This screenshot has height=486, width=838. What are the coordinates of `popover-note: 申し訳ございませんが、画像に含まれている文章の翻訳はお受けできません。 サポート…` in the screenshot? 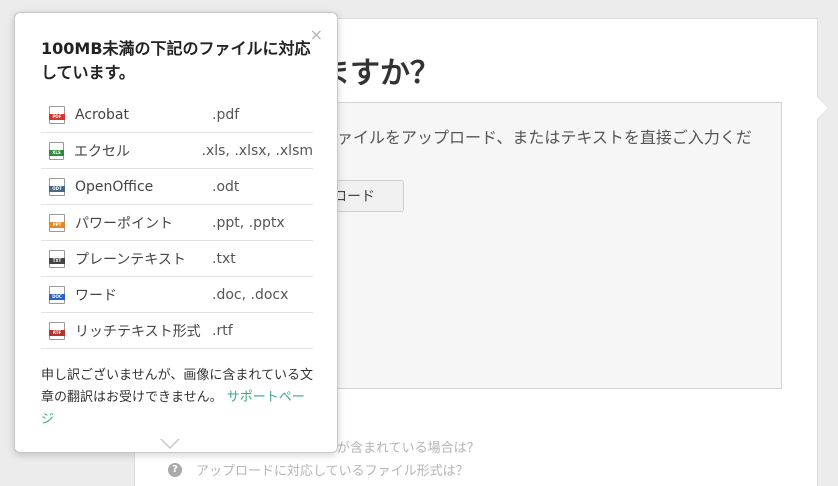 It's located at (179, 398).